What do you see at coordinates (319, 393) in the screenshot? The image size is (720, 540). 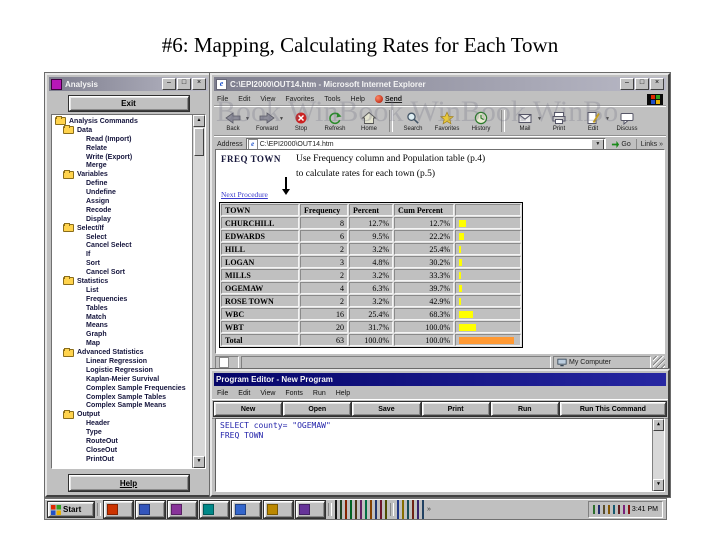 I see `menu-item-run: Run` at bounding box center [319, 393].